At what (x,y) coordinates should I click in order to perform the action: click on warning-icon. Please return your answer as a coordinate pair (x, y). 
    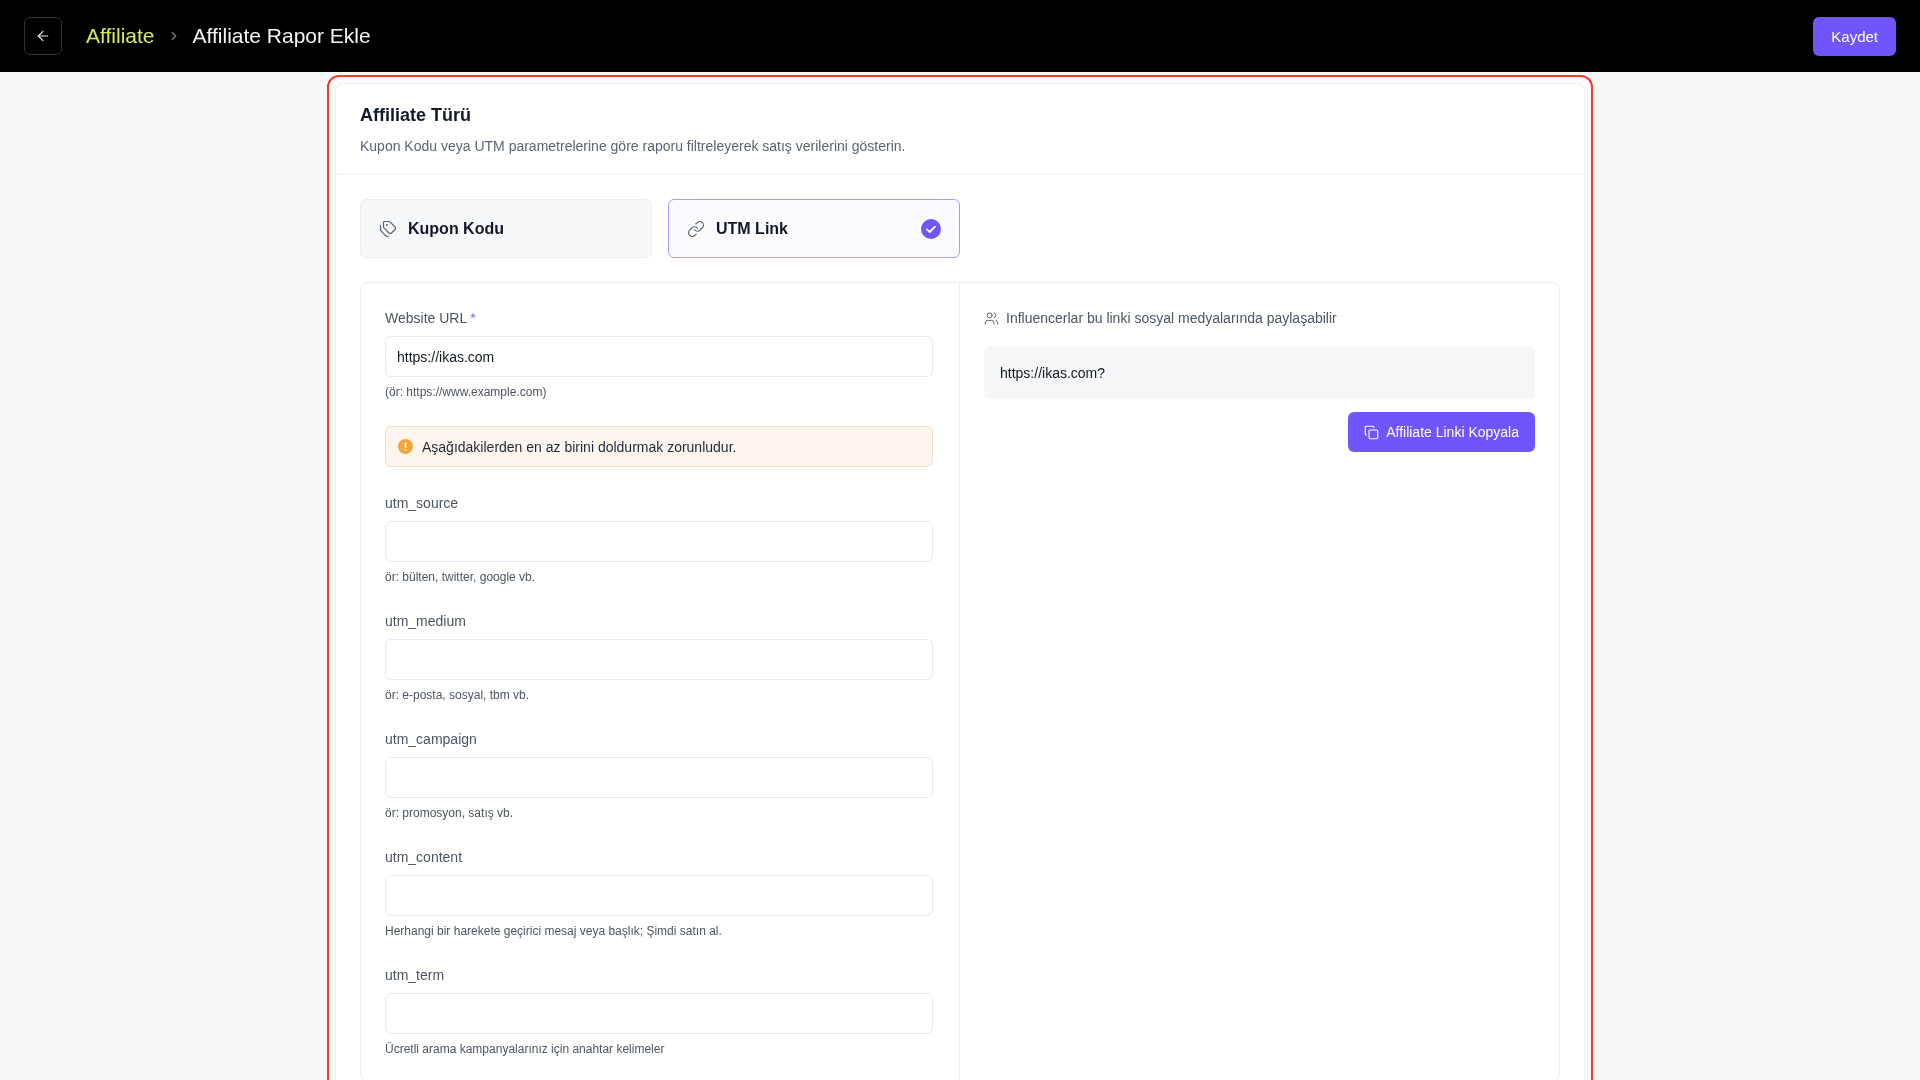
    Looking at the image, I should click on (405, 446).